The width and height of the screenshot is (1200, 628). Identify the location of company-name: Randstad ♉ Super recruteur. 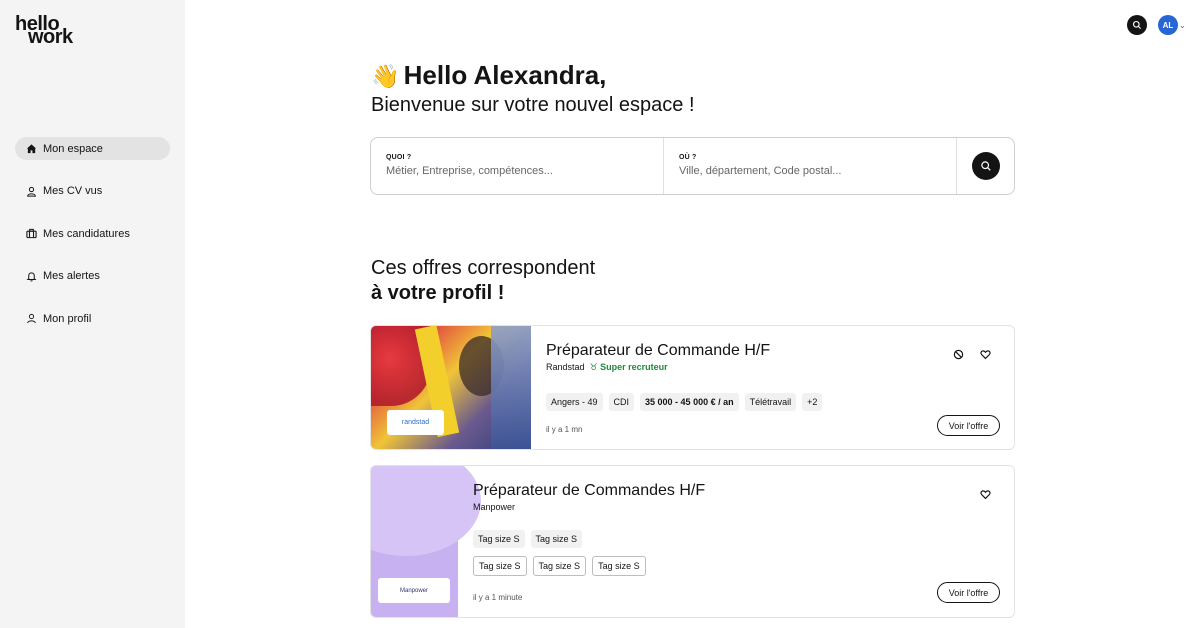
(607, 367).